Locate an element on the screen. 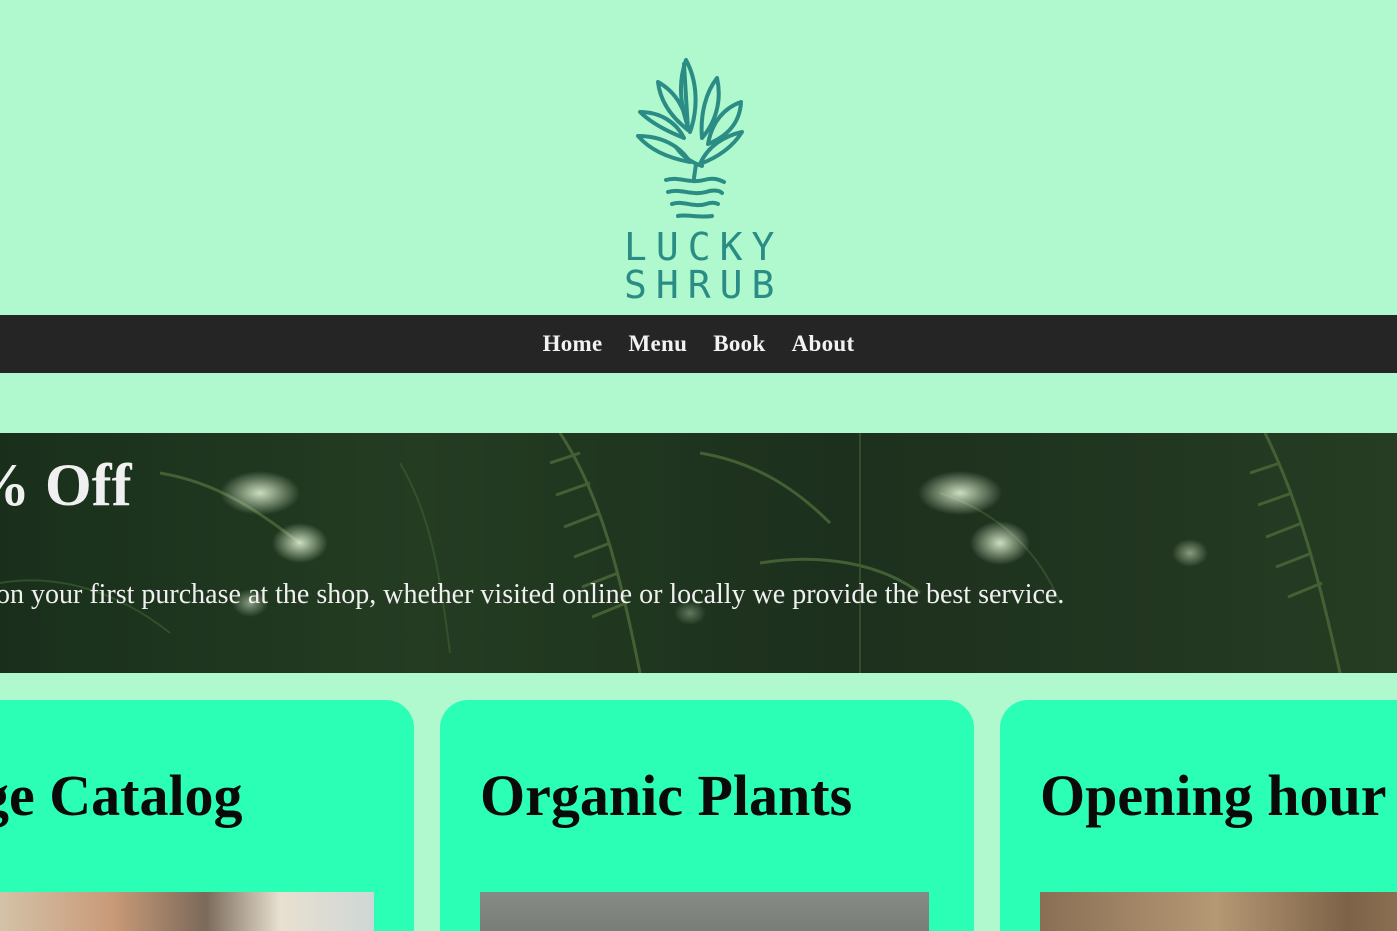 The height and width of the screenshot is (931, 1397). organic-plants-card: Organic Plants is located at coordinates (707, 815).